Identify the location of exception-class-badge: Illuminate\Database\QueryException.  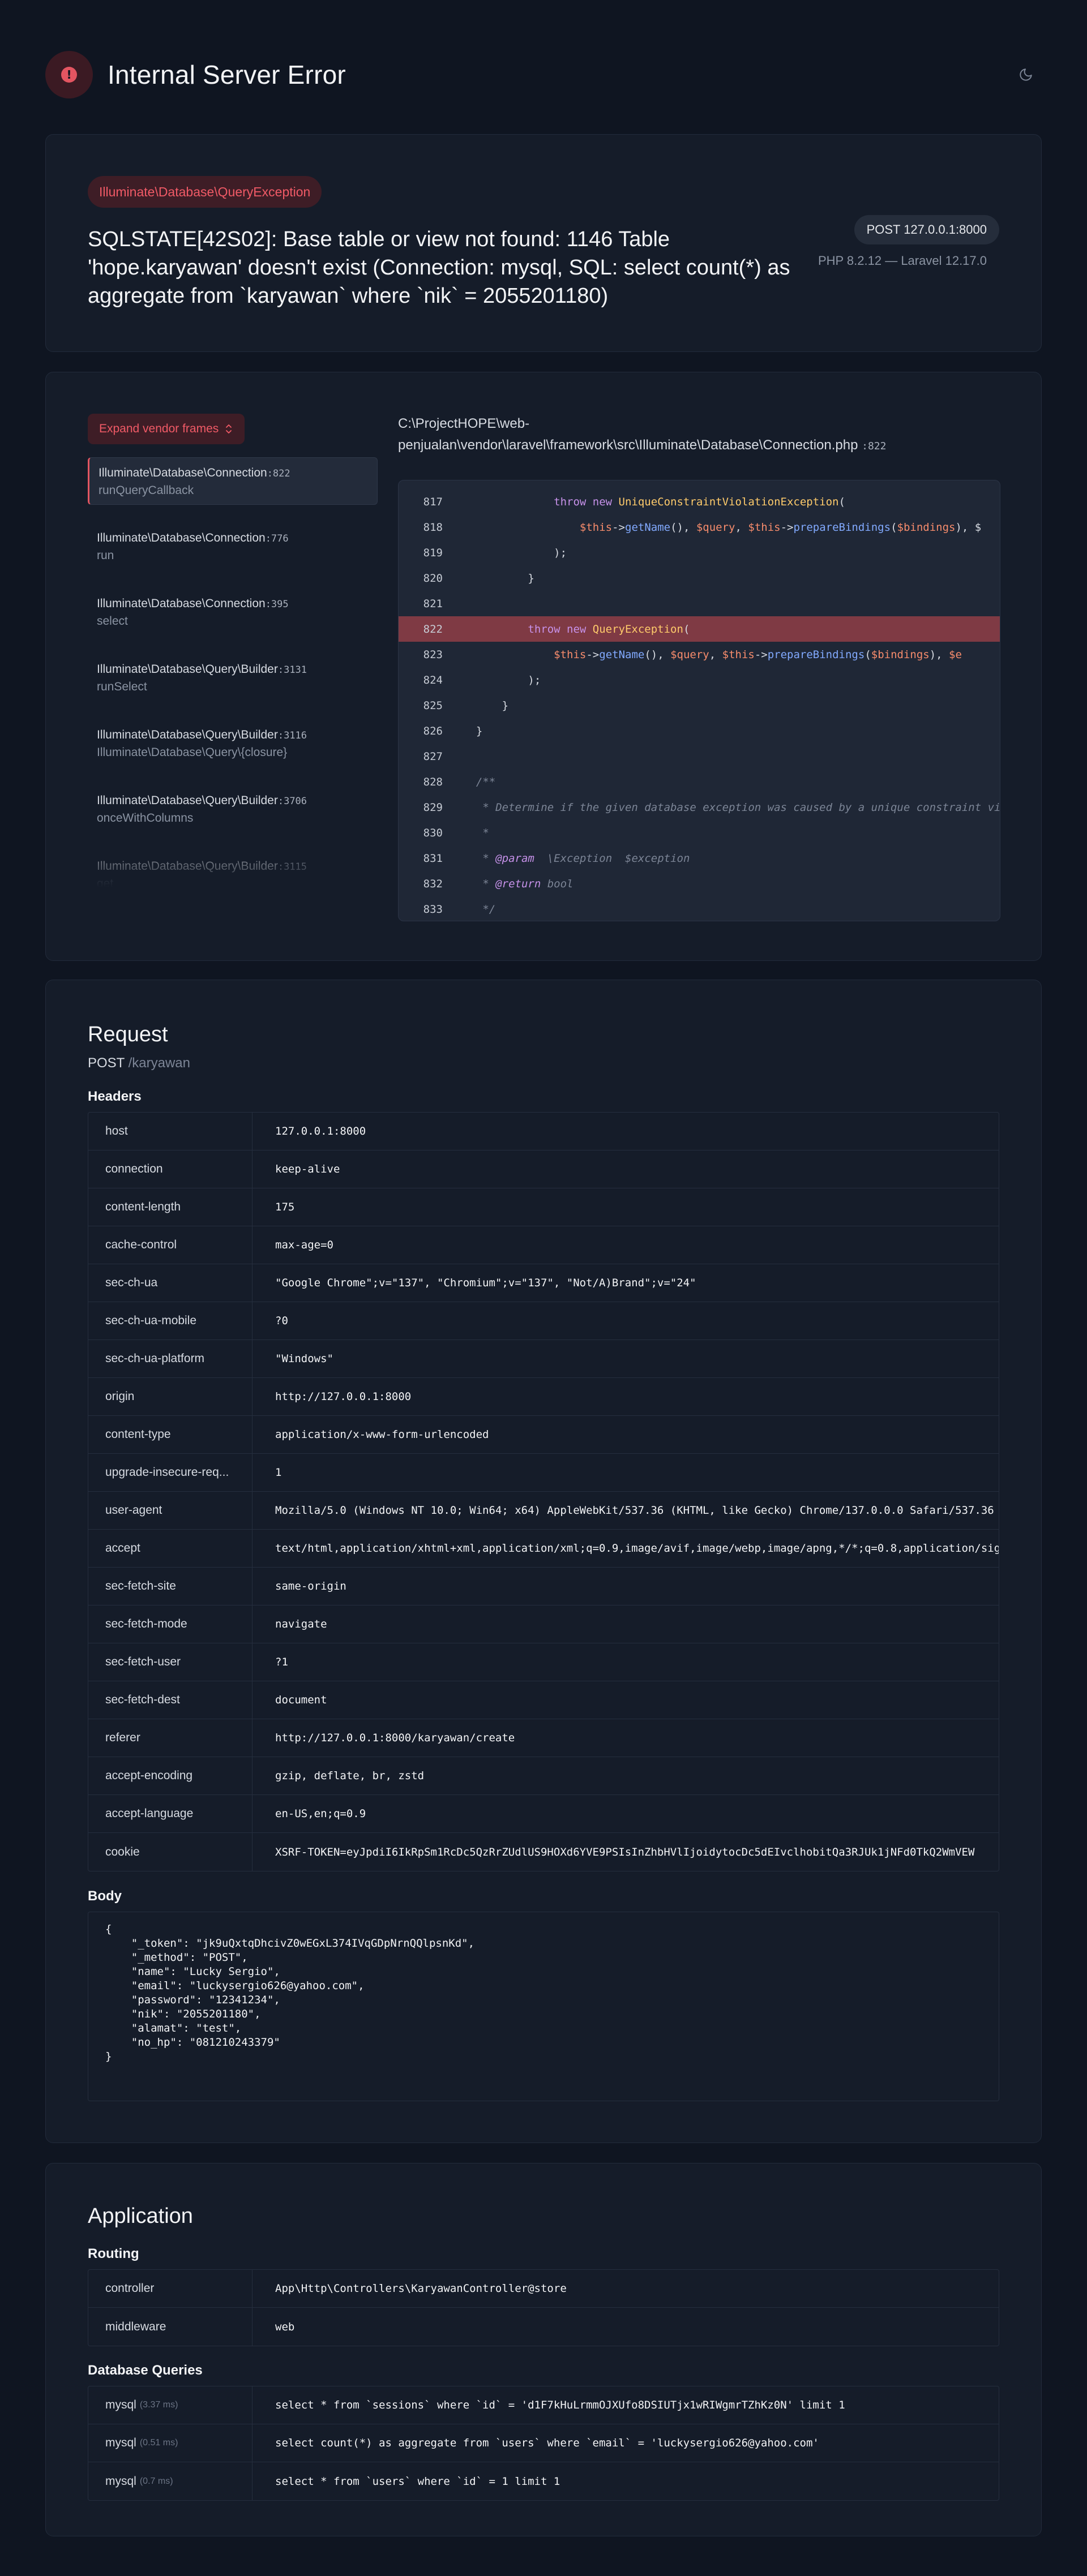
(205, 192).